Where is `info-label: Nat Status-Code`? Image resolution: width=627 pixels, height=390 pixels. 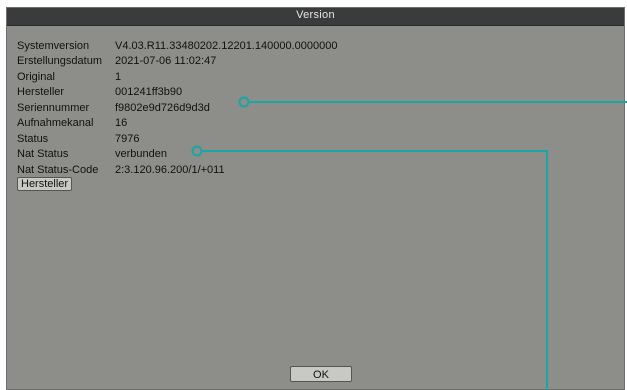
info-label: Nat Status-Code is located at coordinates (58, 169).